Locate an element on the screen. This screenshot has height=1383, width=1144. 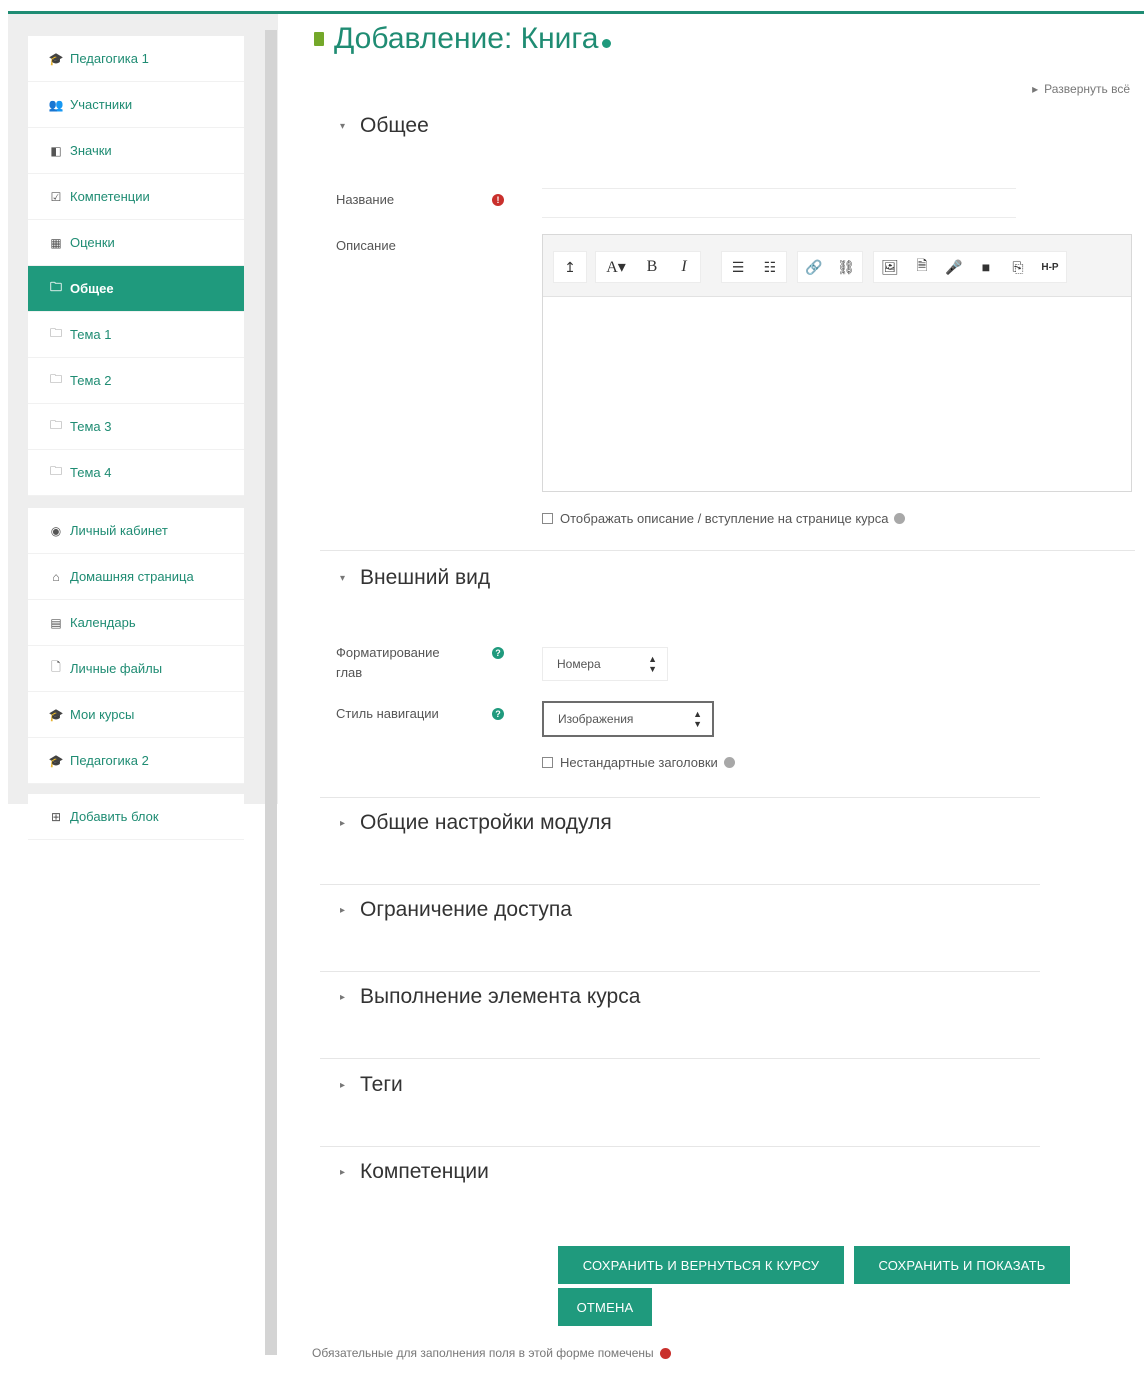
sidebar-item: ⊞ Добавить блок is located at coordinates (136, 817).